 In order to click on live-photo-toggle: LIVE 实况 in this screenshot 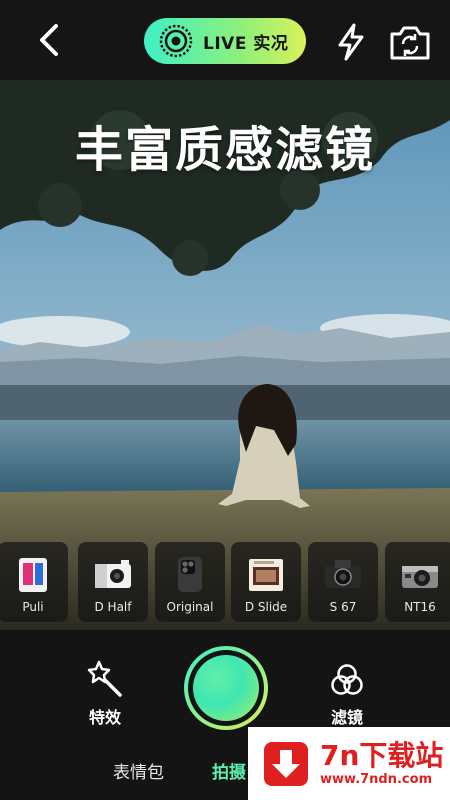, I will do `click(225, 41)`.